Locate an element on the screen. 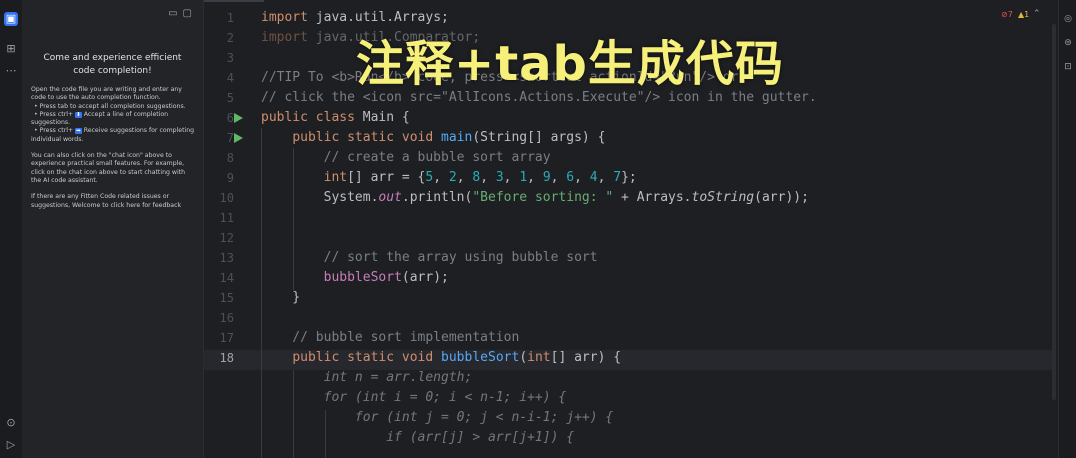 This screenshot has width=1076, height=458. structure-icon: ⊞ is located at coordinates (11, 49).